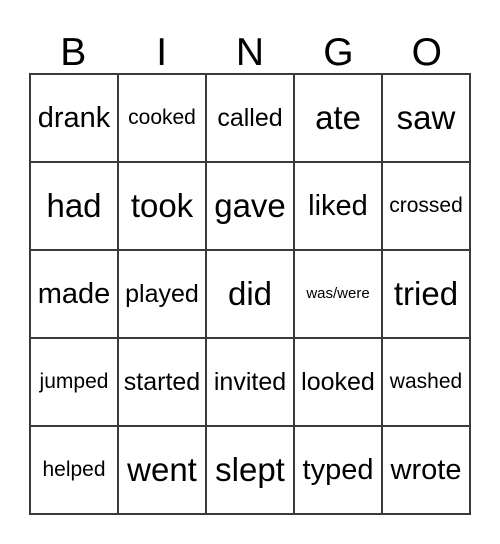  I want to click on bingo-cell-label: liked, so click(338, 205).